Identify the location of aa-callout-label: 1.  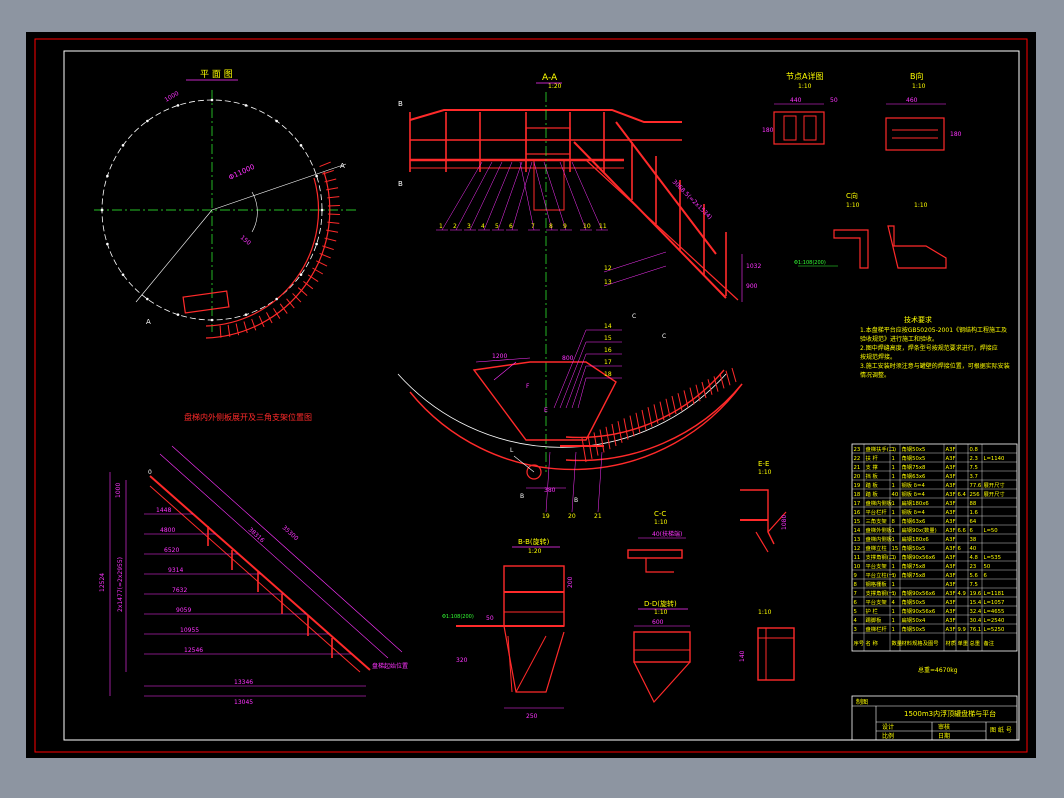
(441, 226).